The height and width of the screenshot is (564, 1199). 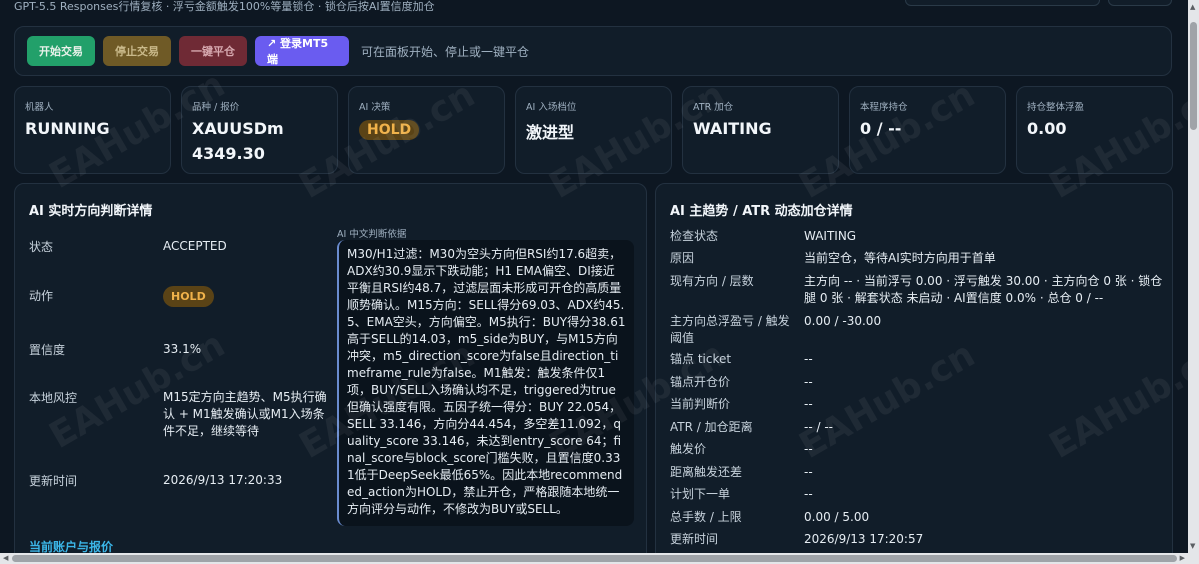 I want to click on scroll-left-icon: ◀, so click(x=5, y=558).